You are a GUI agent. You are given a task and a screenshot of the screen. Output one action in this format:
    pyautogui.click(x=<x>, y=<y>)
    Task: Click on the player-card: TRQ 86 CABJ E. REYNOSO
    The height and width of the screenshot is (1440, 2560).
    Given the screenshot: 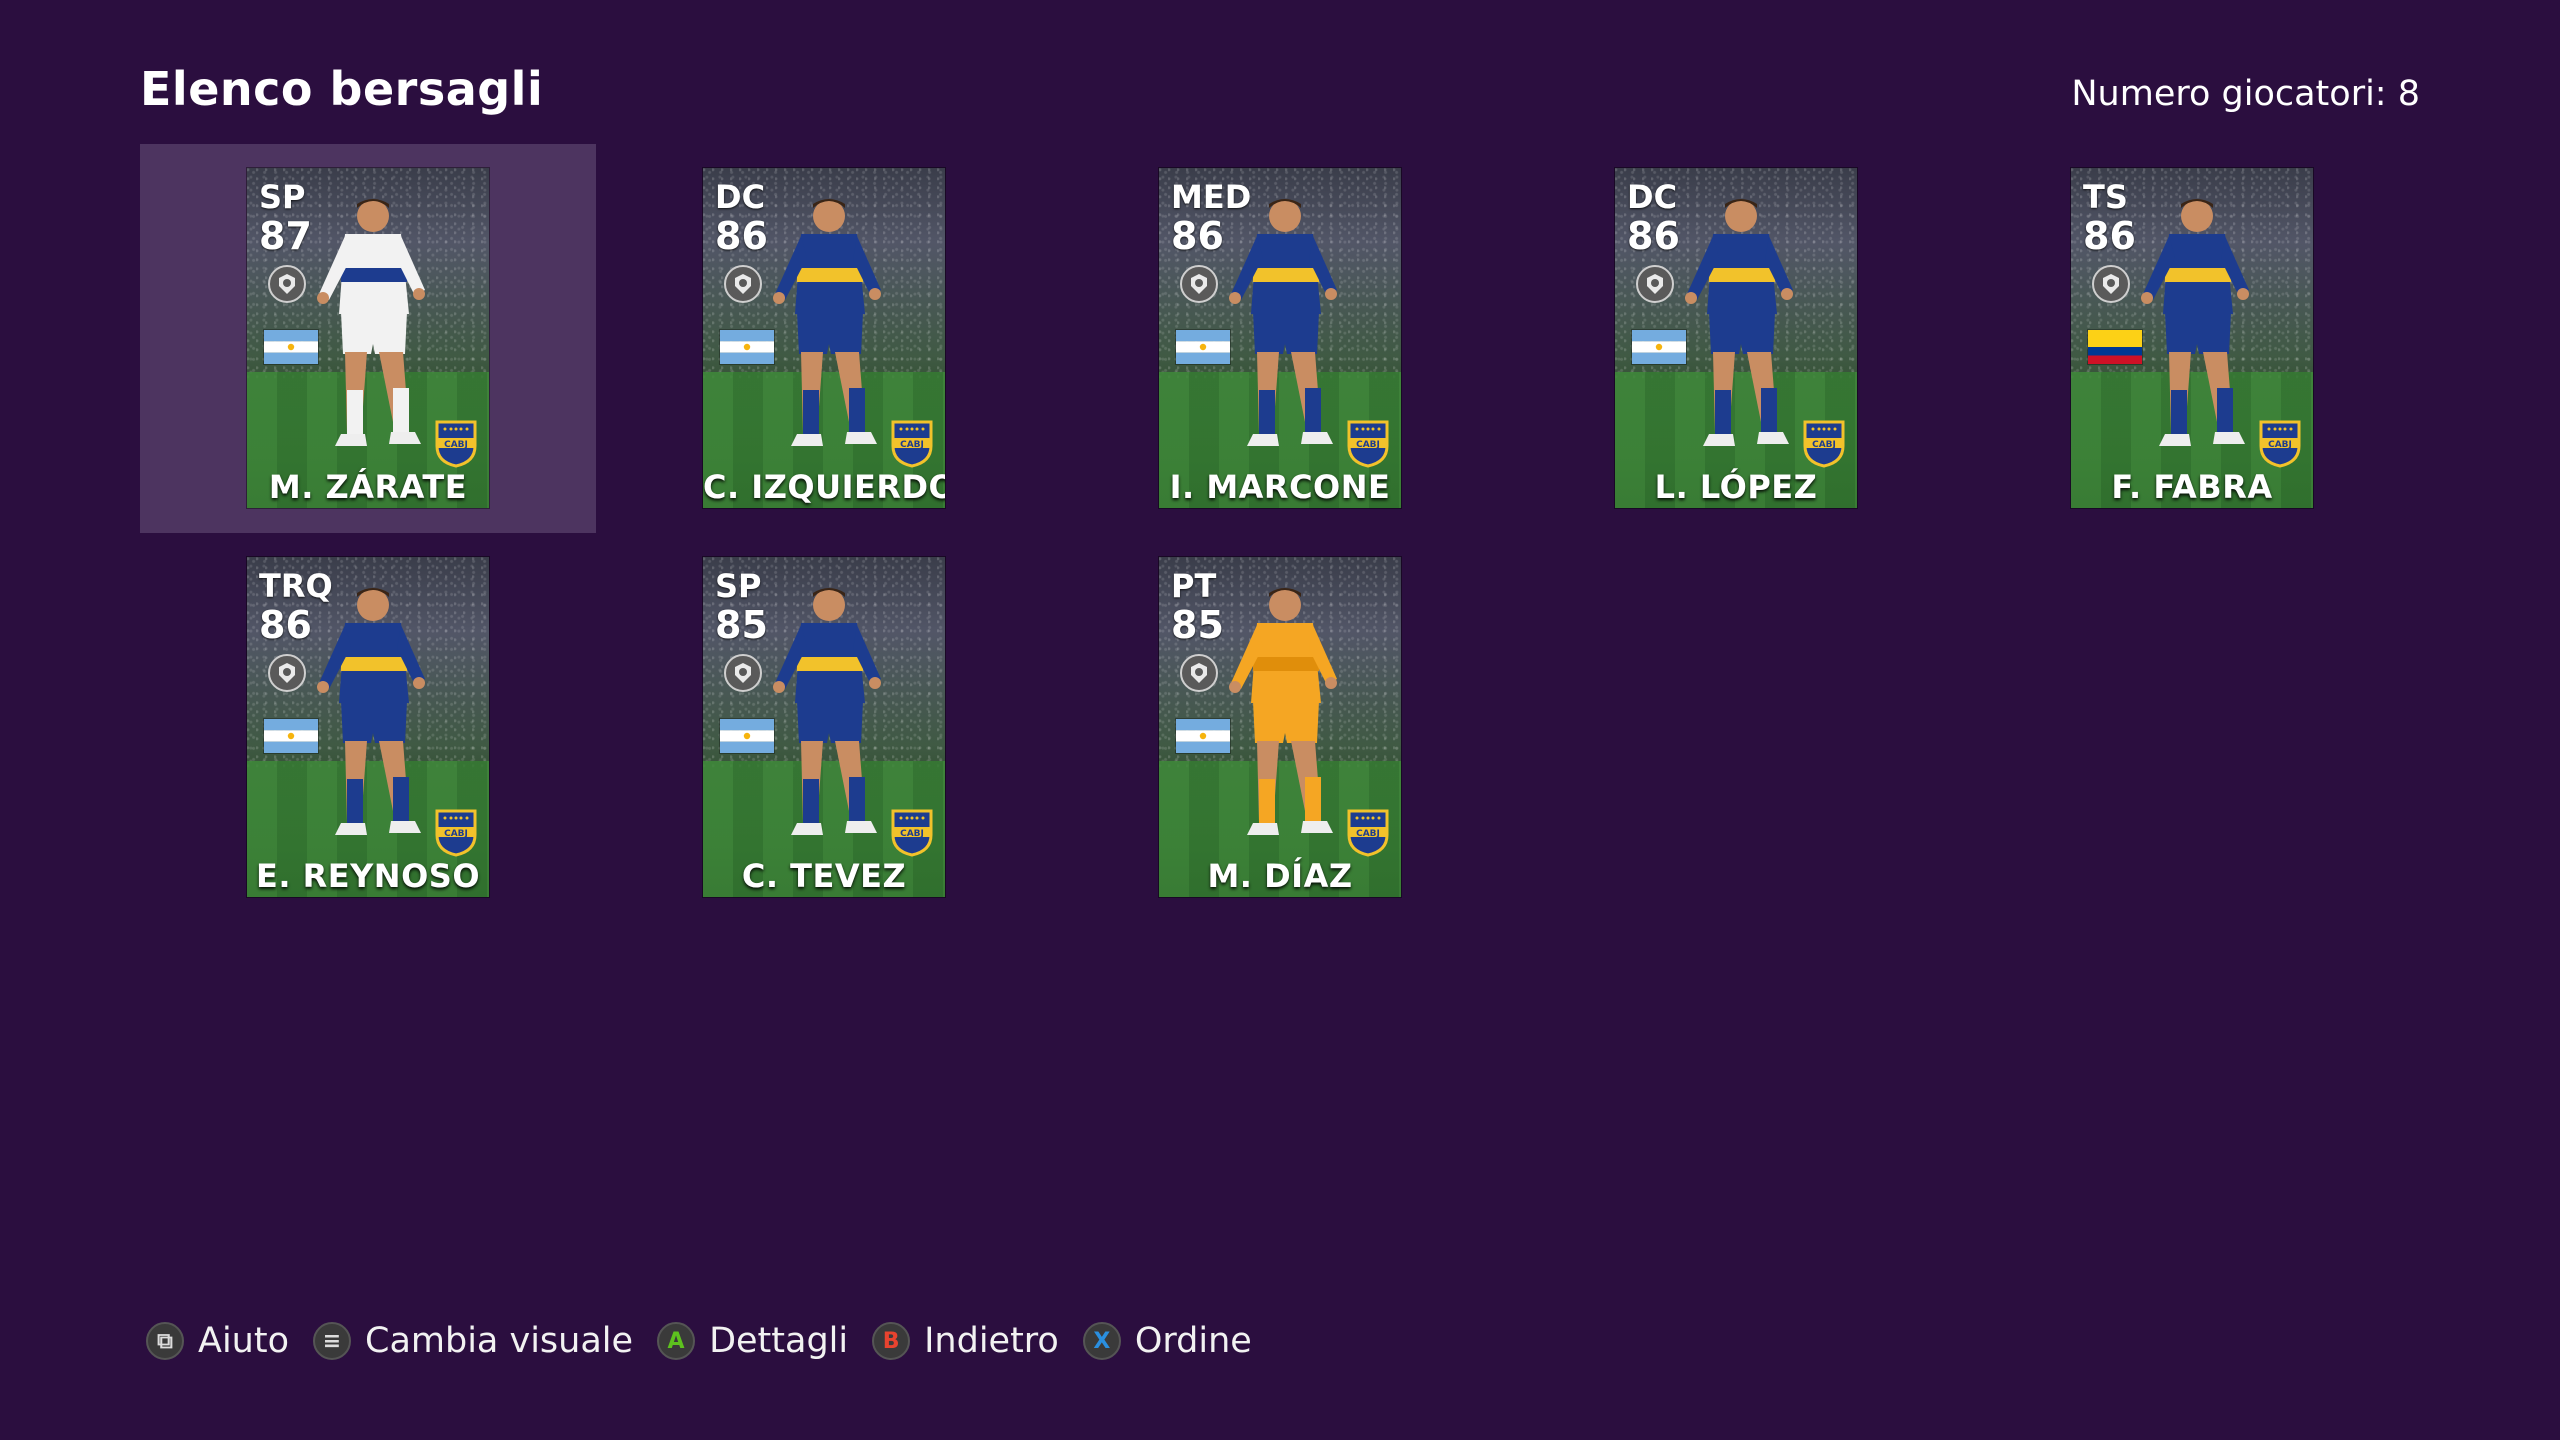 What is the action you would take?
    pyautogui.click(x=368, y=727)
    